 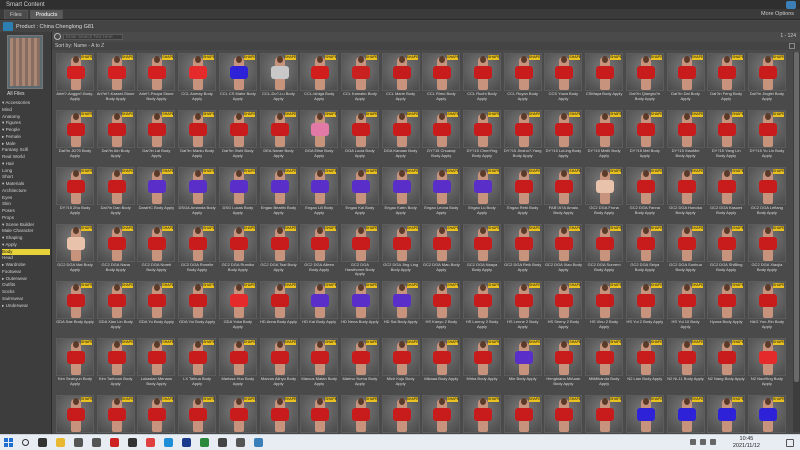 I want to click on asset-tile: SHAPE Mich Kuju Body Apply, so click(x=400, y=365).